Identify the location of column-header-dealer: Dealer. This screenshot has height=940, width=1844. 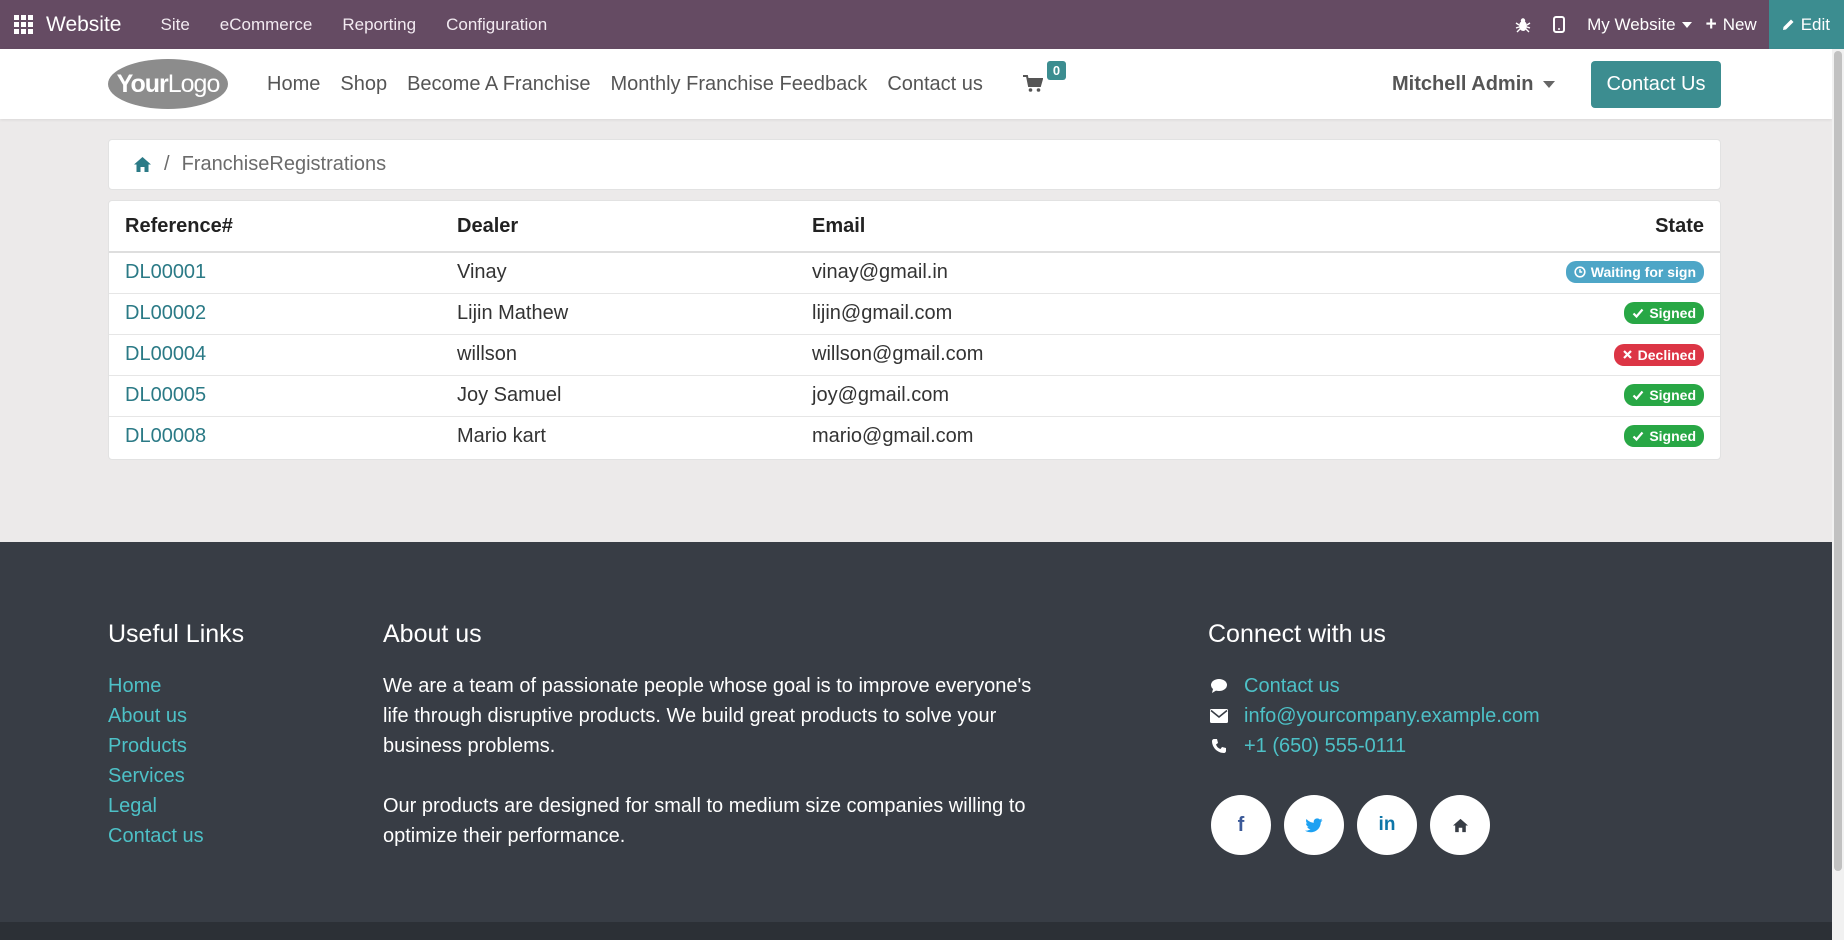
(618, 227).